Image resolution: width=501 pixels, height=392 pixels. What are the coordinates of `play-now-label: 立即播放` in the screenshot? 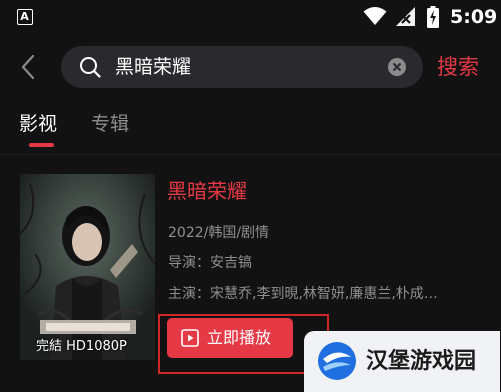 It's located at (239, 337).